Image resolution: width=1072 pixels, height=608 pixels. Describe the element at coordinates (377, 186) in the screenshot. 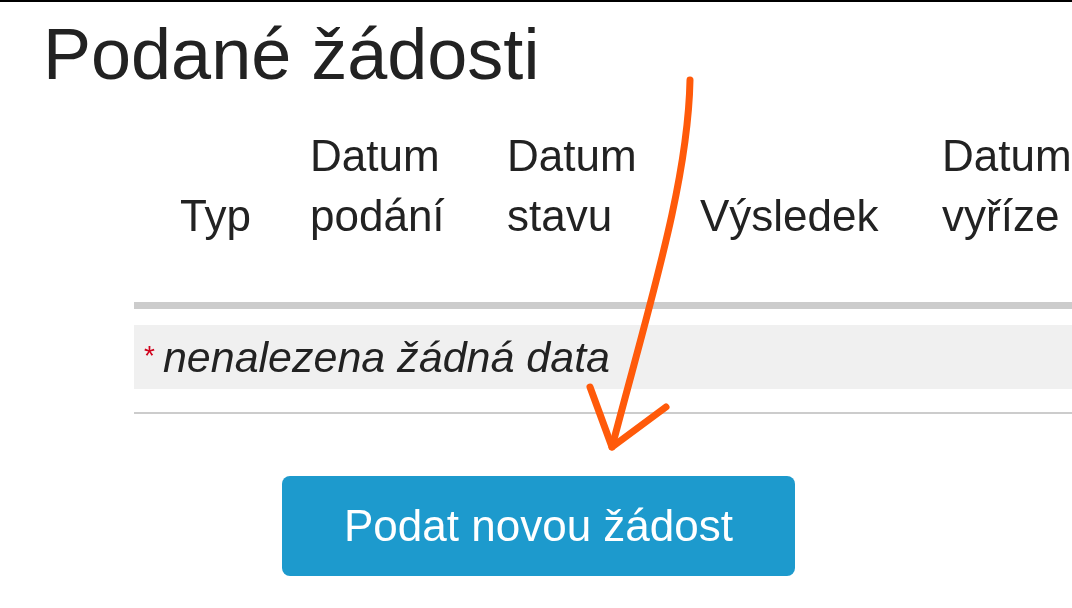

I see `column-header: Datum podání` at that location.